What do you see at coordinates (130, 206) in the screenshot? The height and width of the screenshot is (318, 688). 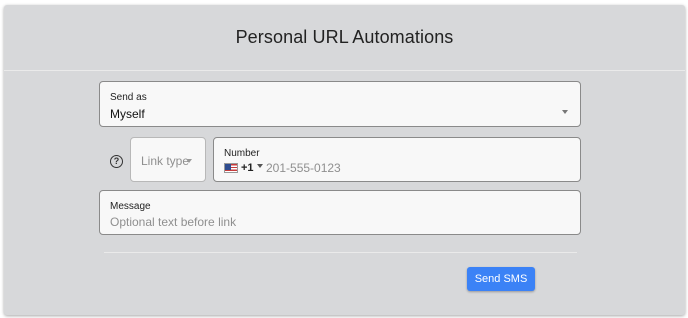 I see `message-label: Message` at bounding box center [130, 206].